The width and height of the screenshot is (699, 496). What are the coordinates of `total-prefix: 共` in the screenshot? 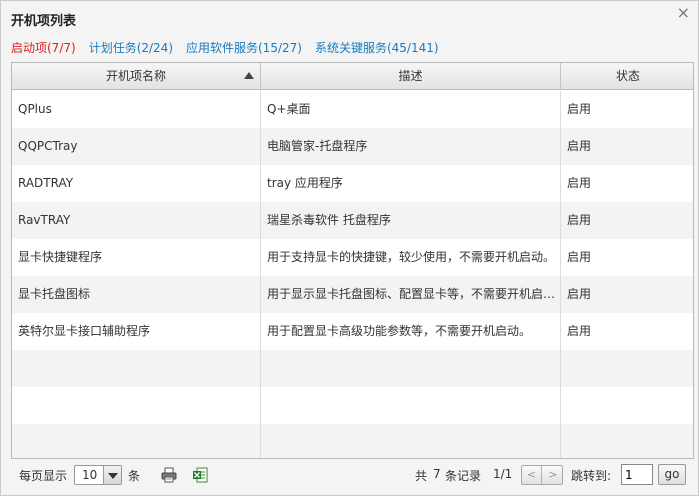 It's located at (421, 476).